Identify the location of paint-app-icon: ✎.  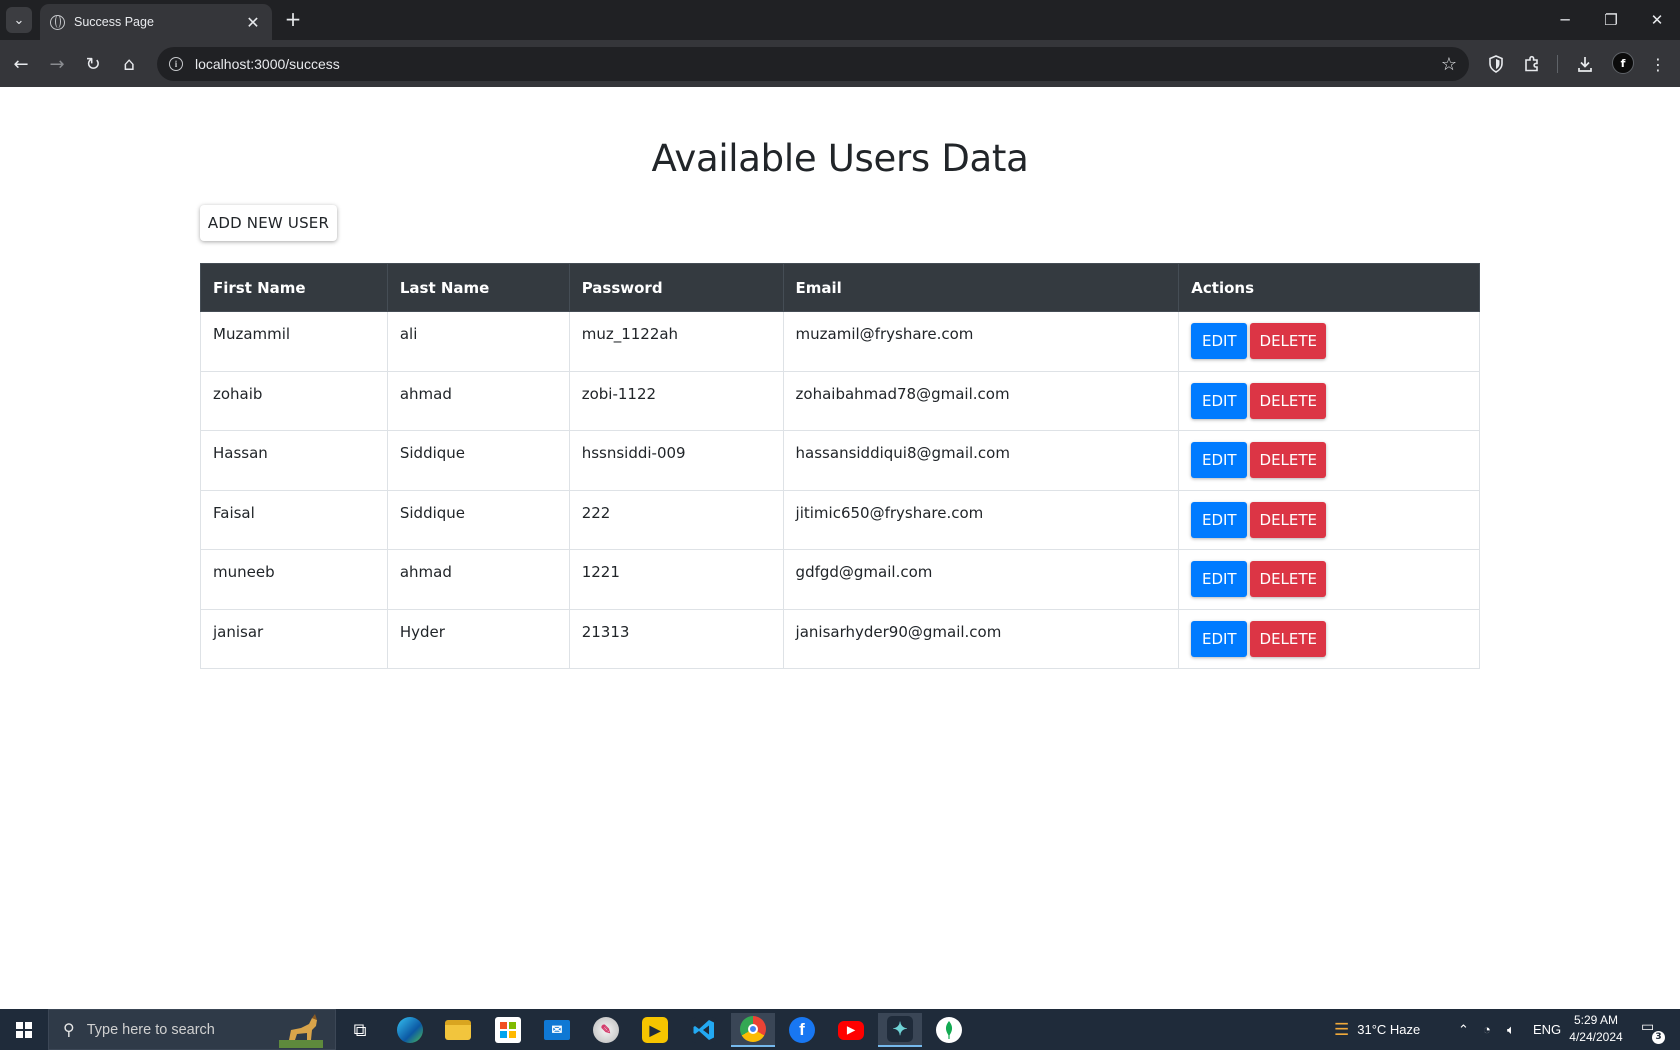
(606, 1030).